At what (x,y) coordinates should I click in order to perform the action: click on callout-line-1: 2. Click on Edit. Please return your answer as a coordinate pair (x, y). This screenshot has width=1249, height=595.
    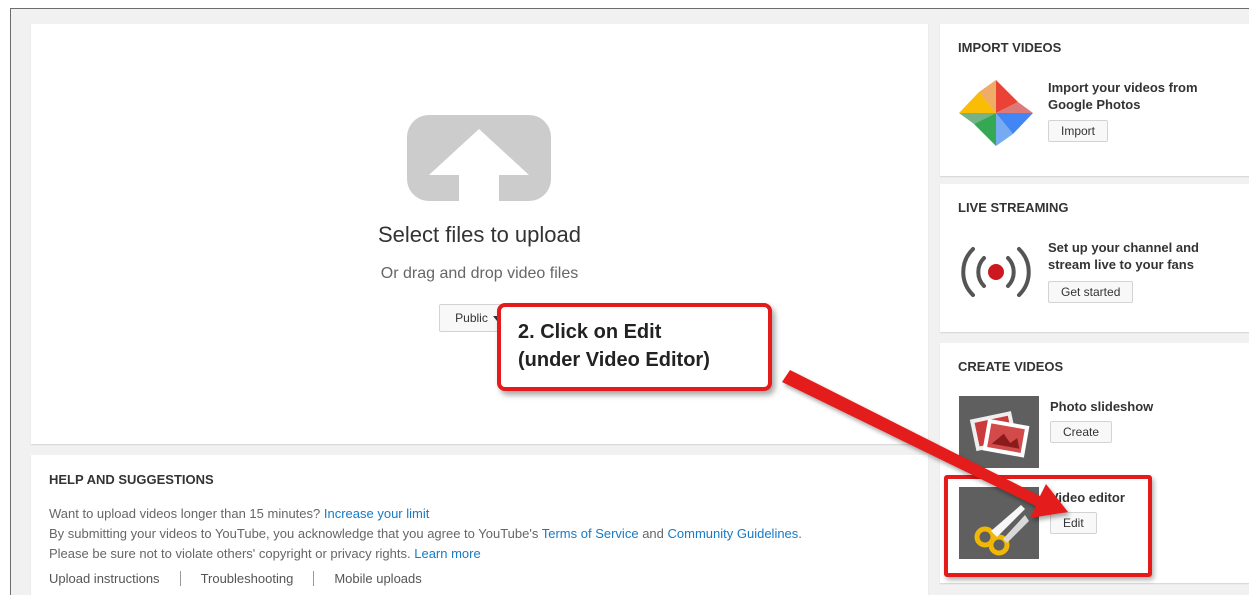
    Looking at the image, I should click on (590, 332).